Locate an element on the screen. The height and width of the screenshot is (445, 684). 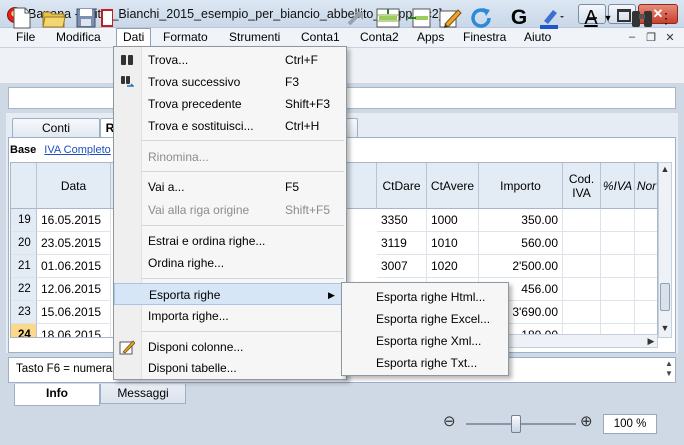
column-header-cod-iva: Cod. IVA is located at coordinates (582, 186).